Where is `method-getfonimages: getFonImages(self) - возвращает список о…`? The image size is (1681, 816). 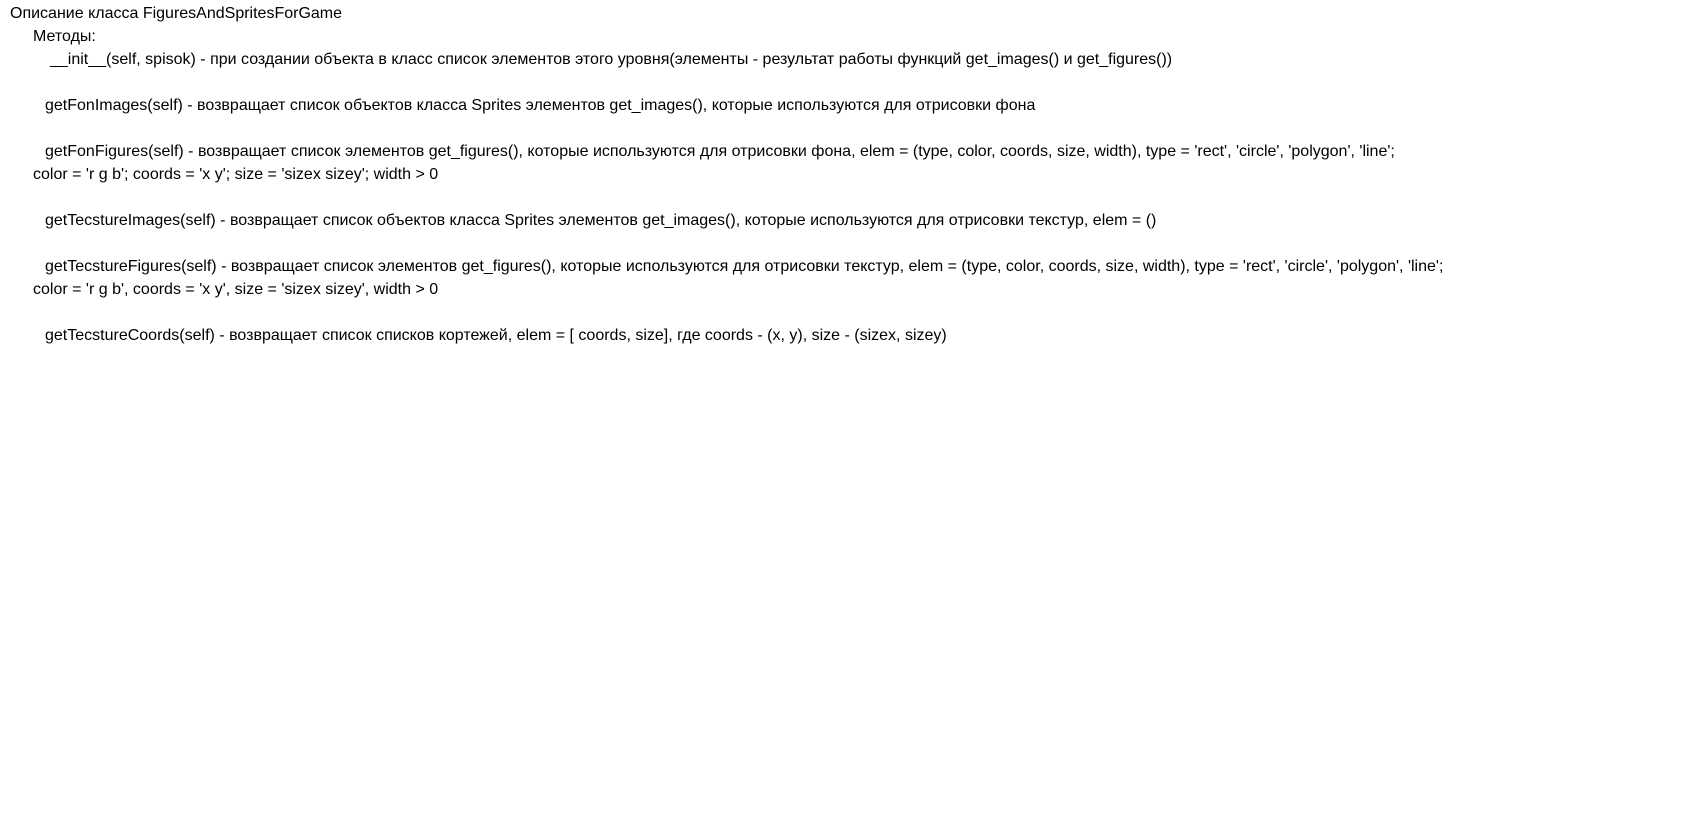
method-getfonimages: getFonImages(self) - возвращает список о… is located at coordinates (540, 105).